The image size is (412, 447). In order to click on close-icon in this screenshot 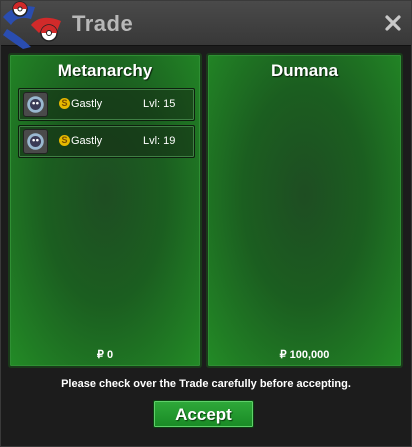, I will do `click(393, 23)`.